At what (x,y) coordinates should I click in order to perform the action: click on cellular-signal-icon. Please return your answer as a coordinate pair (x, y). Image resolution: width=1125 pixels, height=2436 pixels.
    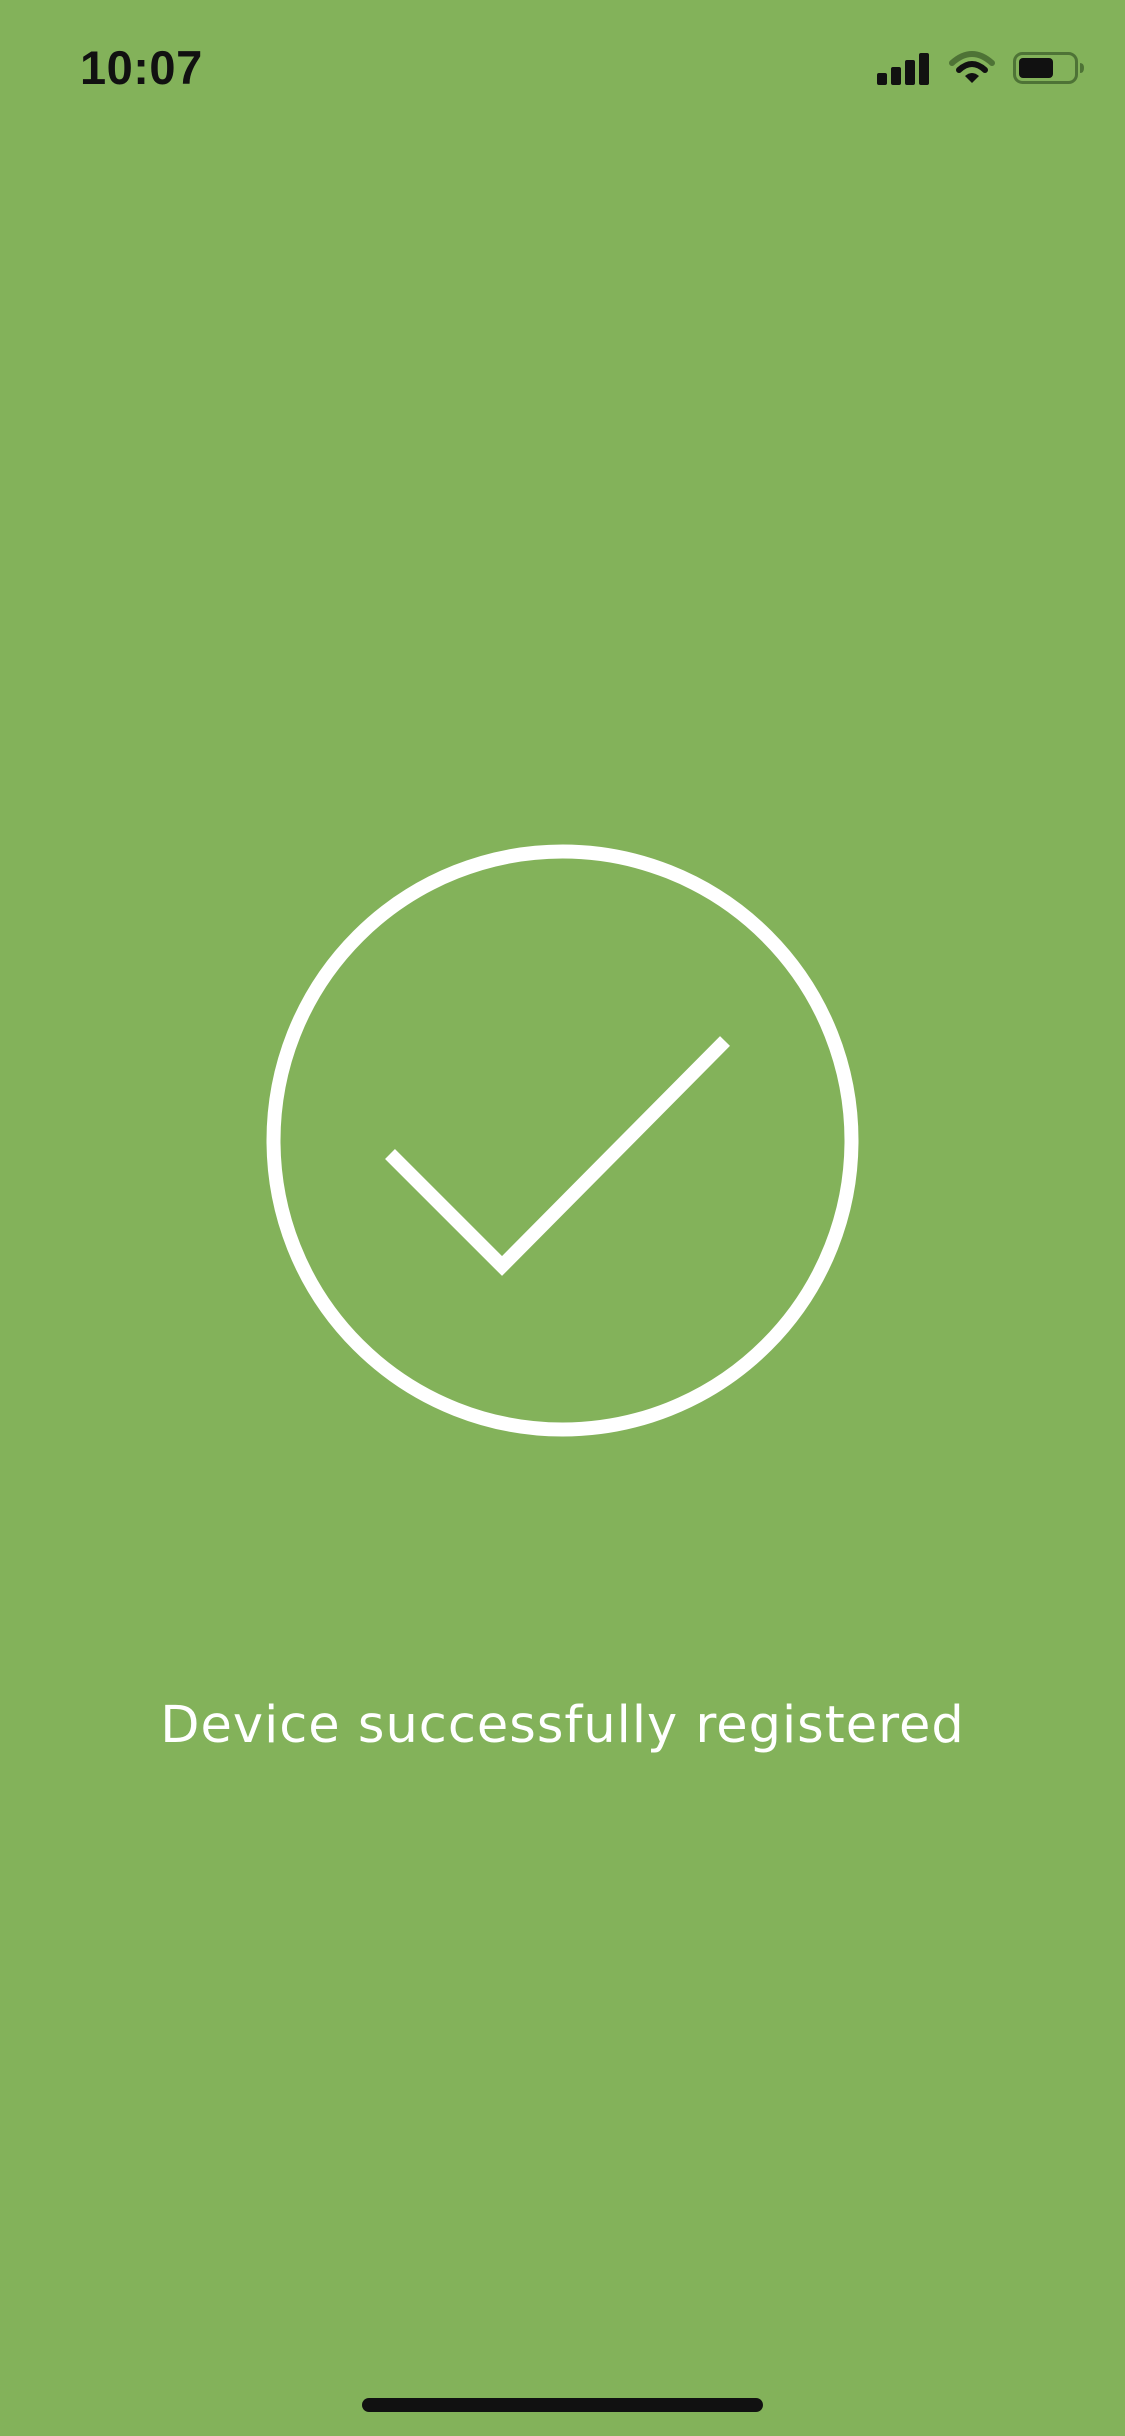
    Looking at the image, I should click on (904, 68).